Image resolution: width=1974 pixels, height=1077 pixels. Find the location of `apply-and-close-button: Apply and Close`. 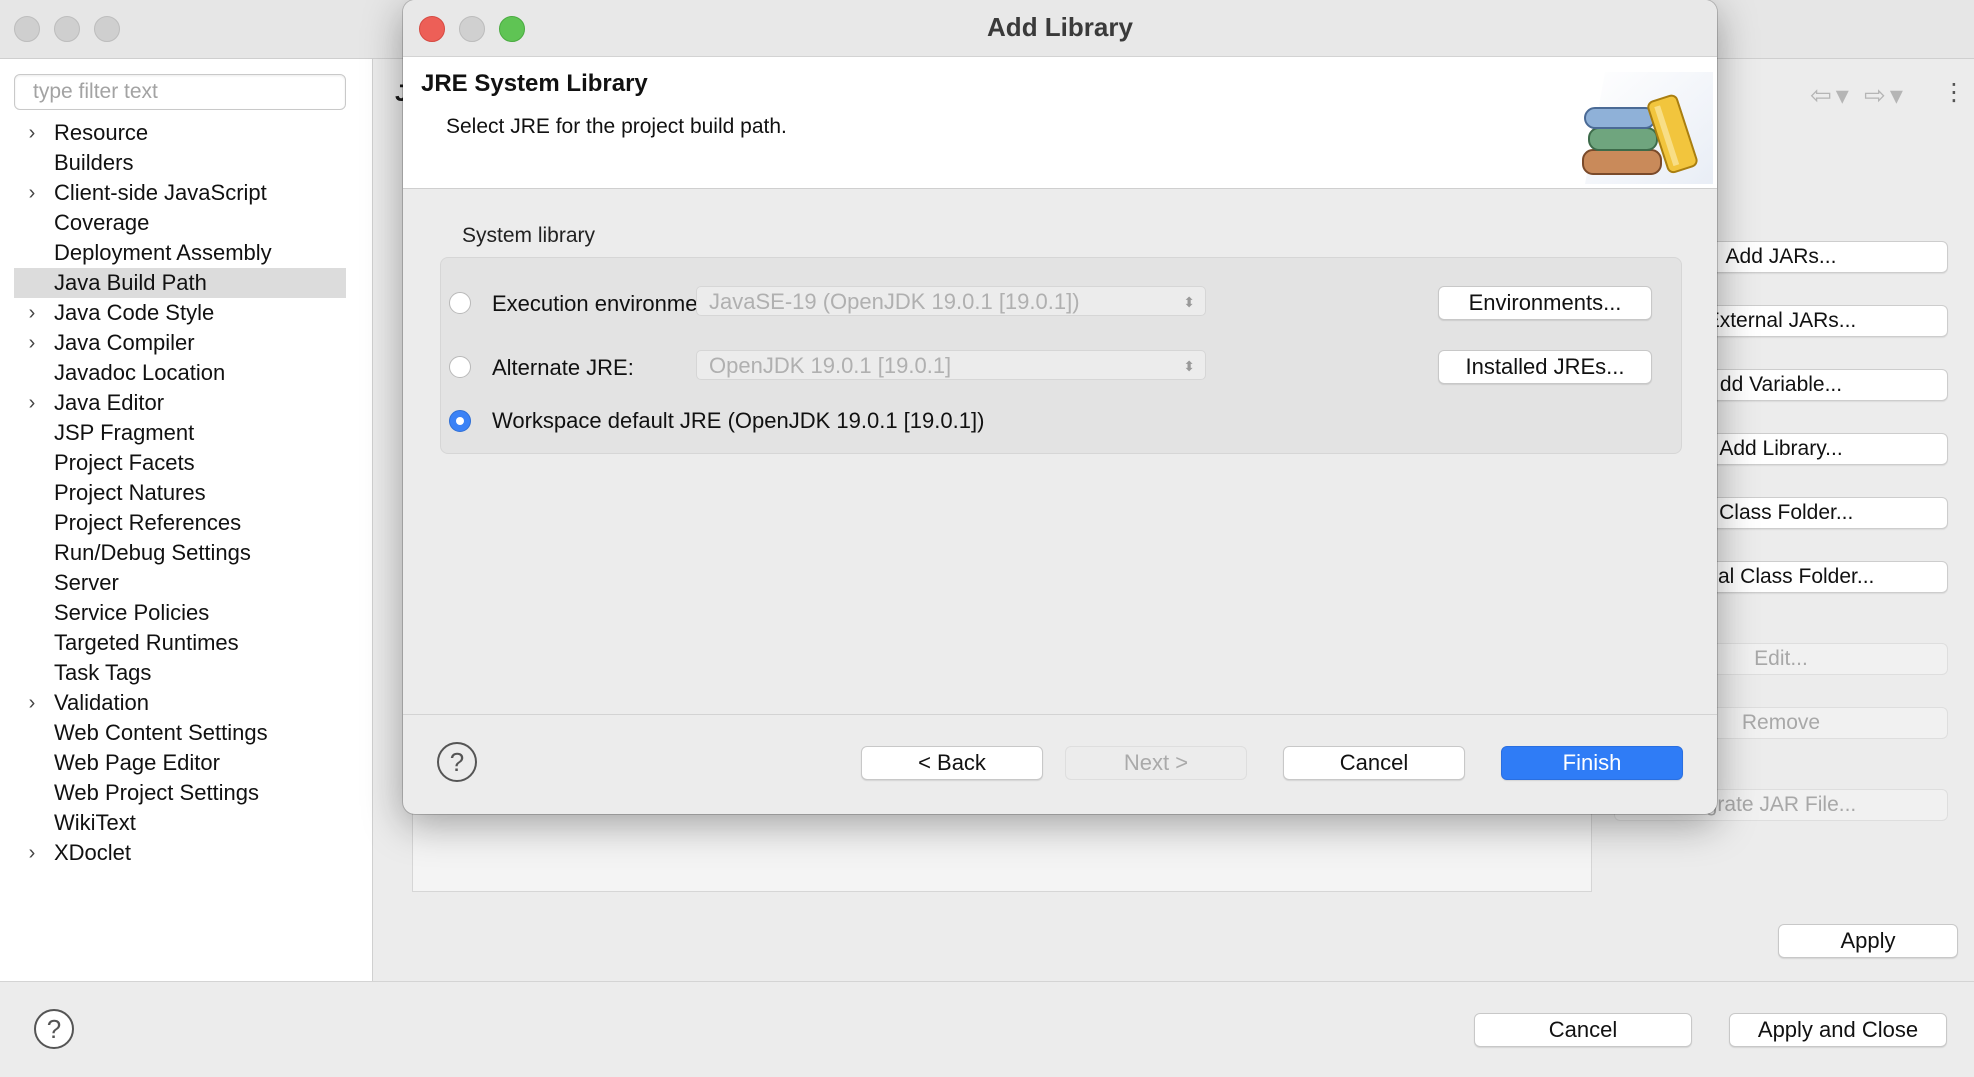

apply-and-close-button: Apply and Close is located at coordinates (1838, 1030).